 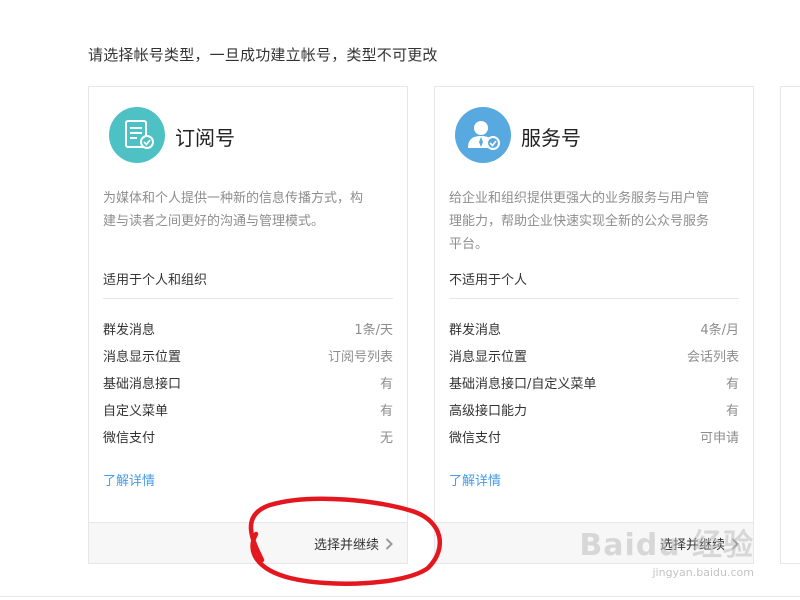 I want to click on feature-value: 可申请, so click(x=719, y=438).